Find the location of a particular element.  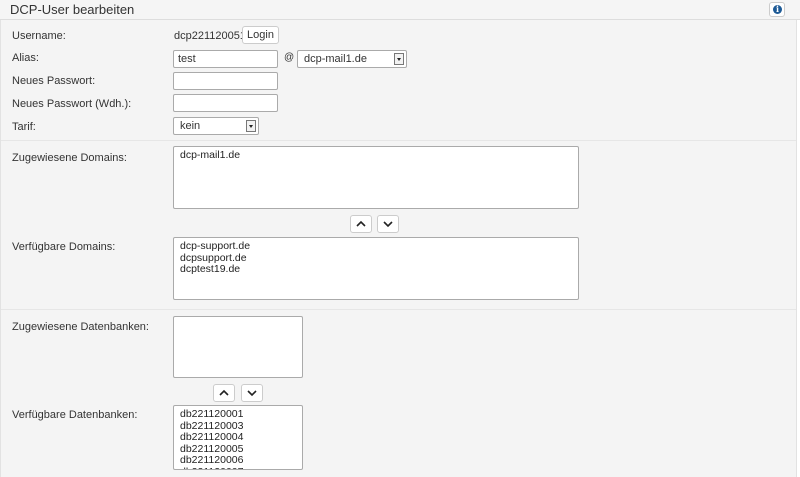

available-domains-label: Verfügbare Domains: is located at coordinates (64, 247).